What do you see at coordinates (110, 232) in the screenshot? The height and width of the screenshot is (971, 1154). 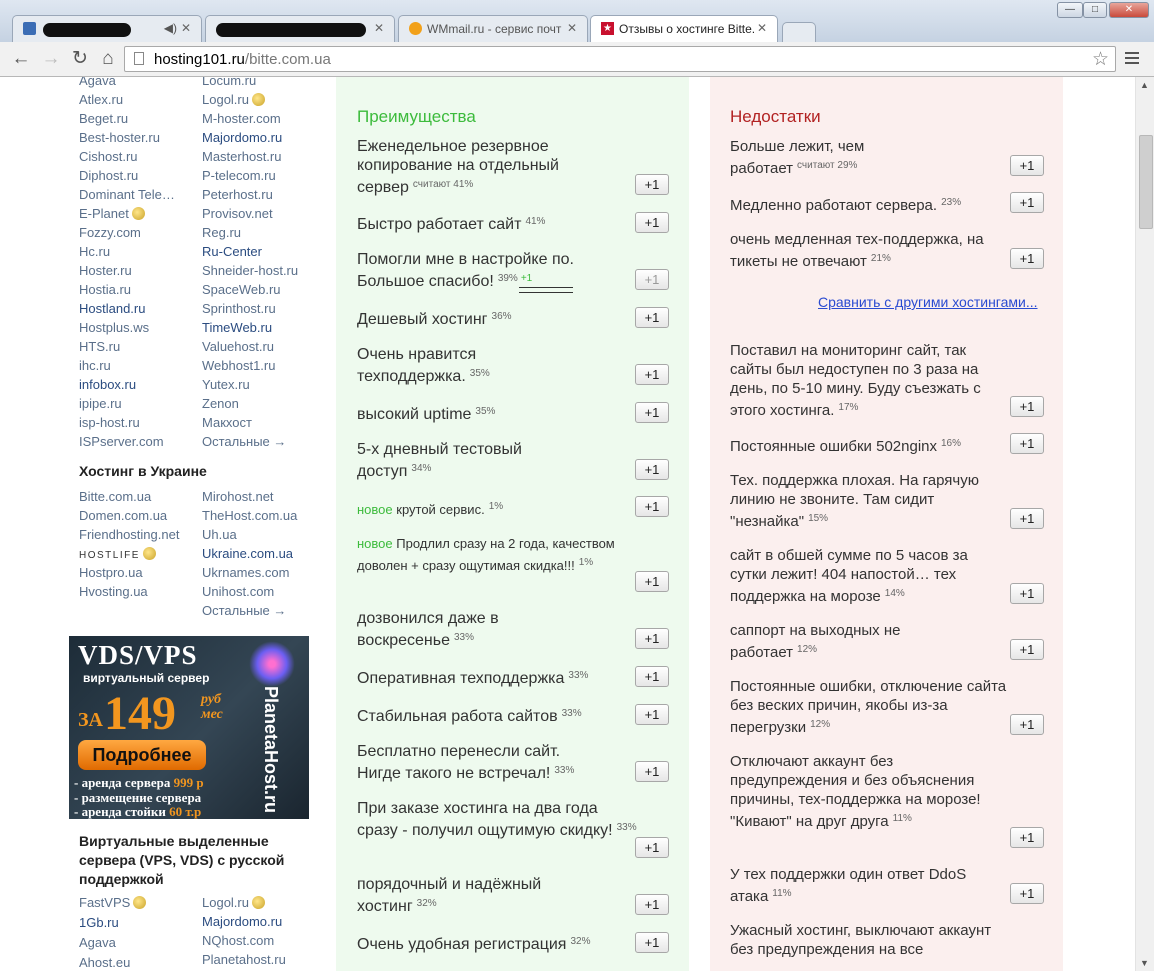 I see `host-link-fozzy-com: Fozzy.com` at bounding box center [110, 232].